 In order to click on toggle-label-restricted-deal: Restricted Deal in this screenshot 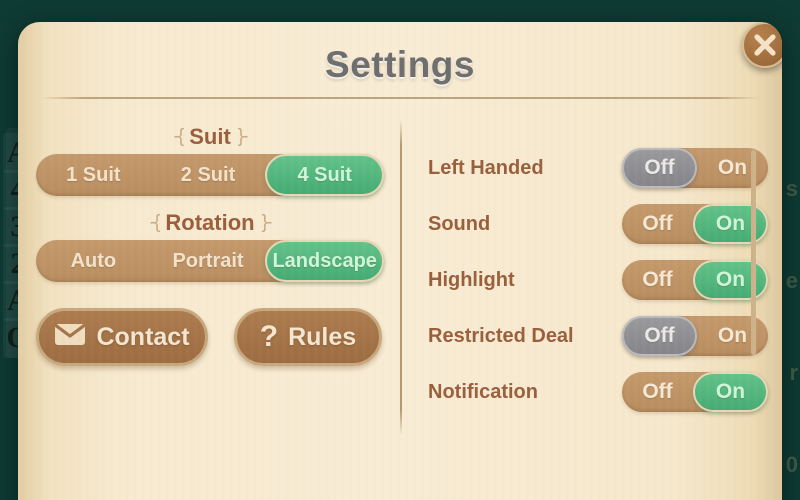, I will do `click(501, 335)`.